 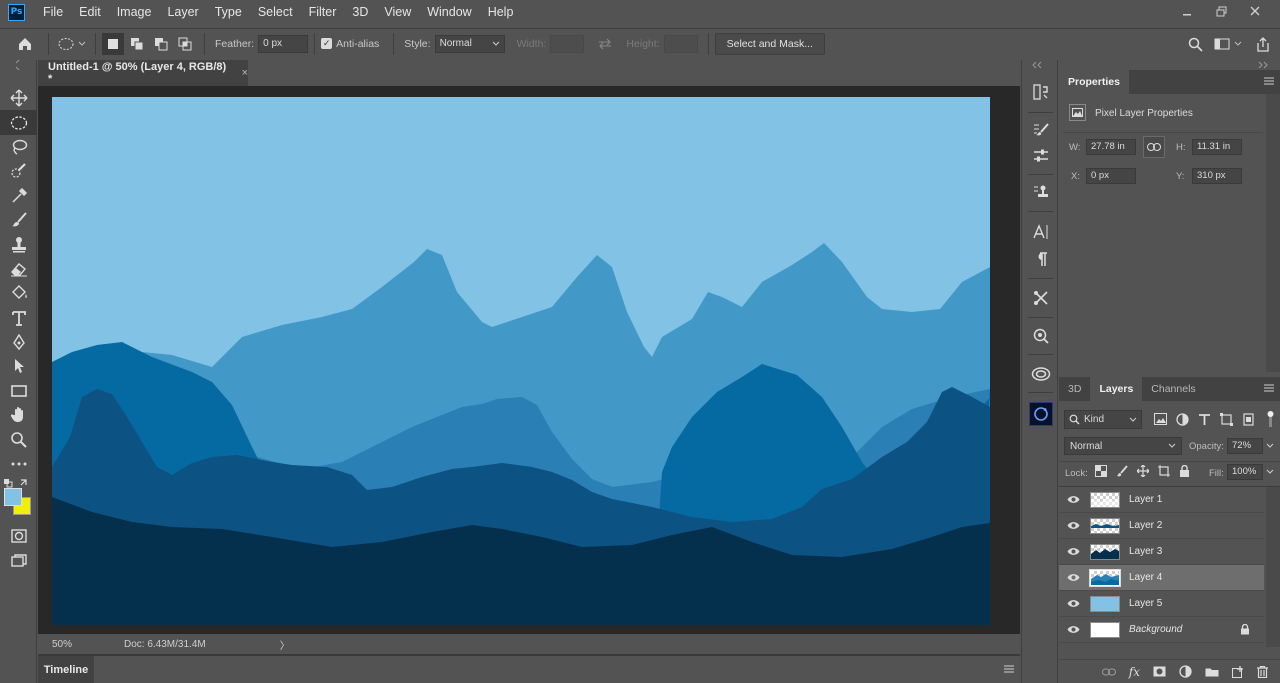 What do you see at coordinates (66, 669) in the screenshot?
I see `timeline-tab: Timeline` at bounding box center [66, 669].